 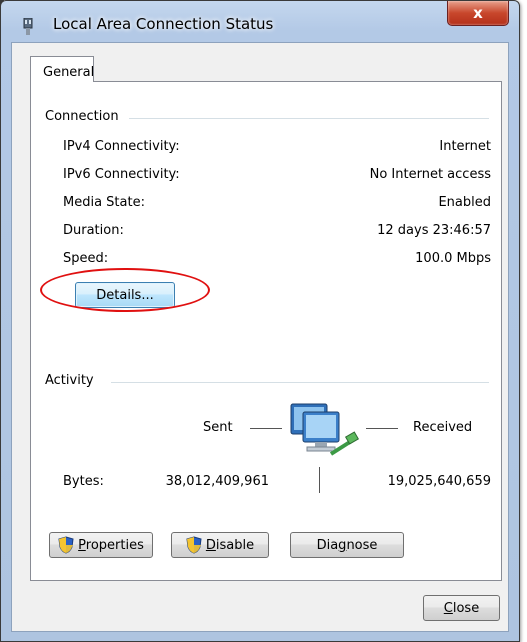 I want to click on bytes-divider, so click(x=319, y=480).